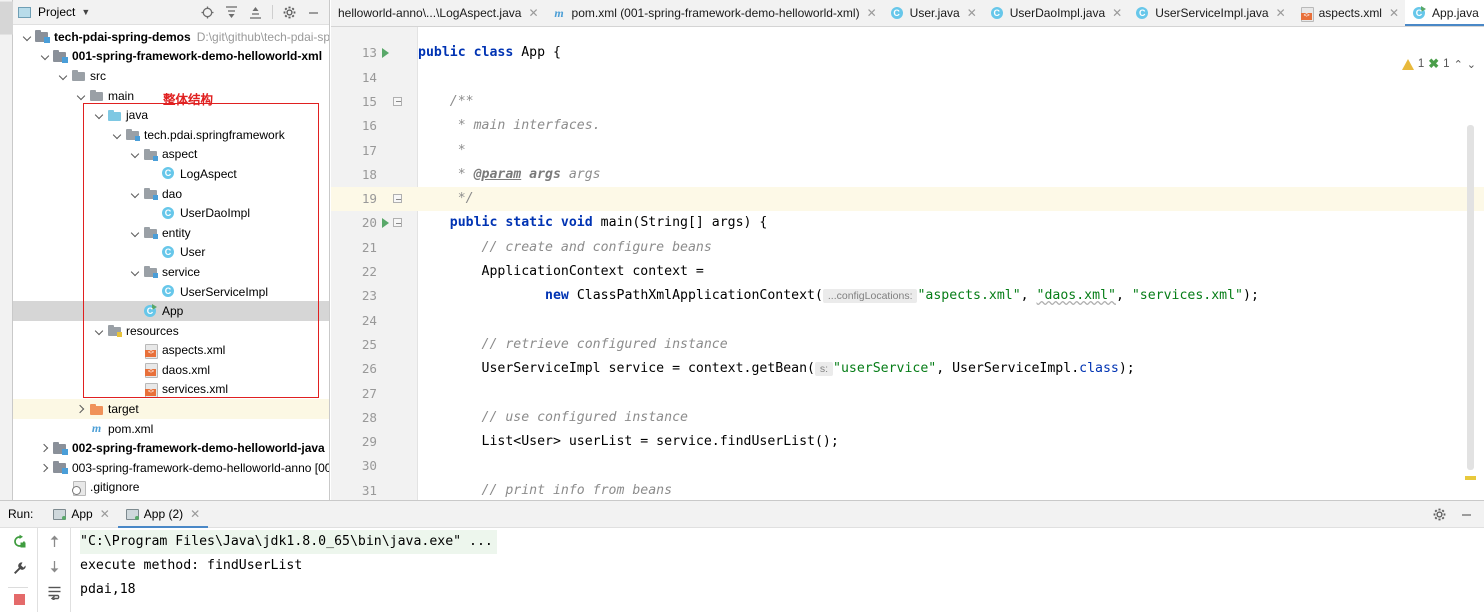 The width and height of the screenshot is (1484, 612). Describe the element at coordinates (171, 76) in the screenshot. I see `tree-node-src: src` at that location.